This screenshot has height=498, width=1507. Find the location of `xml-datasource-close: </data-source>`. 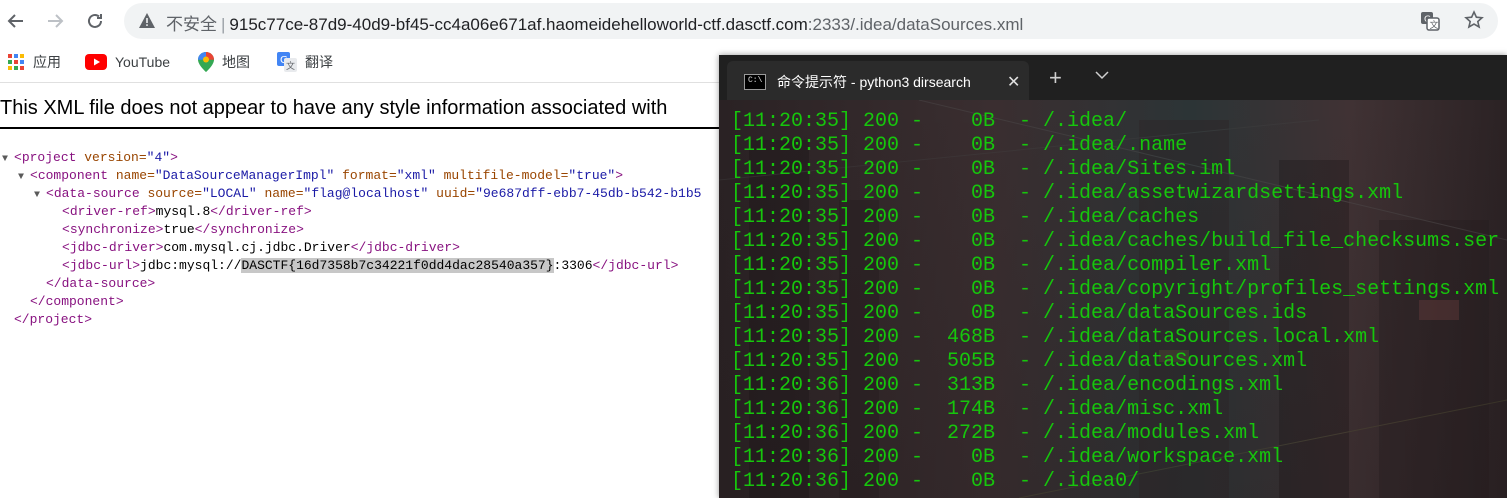

xml-datasource-close: </data-source> is located at coordinates (101, 283).